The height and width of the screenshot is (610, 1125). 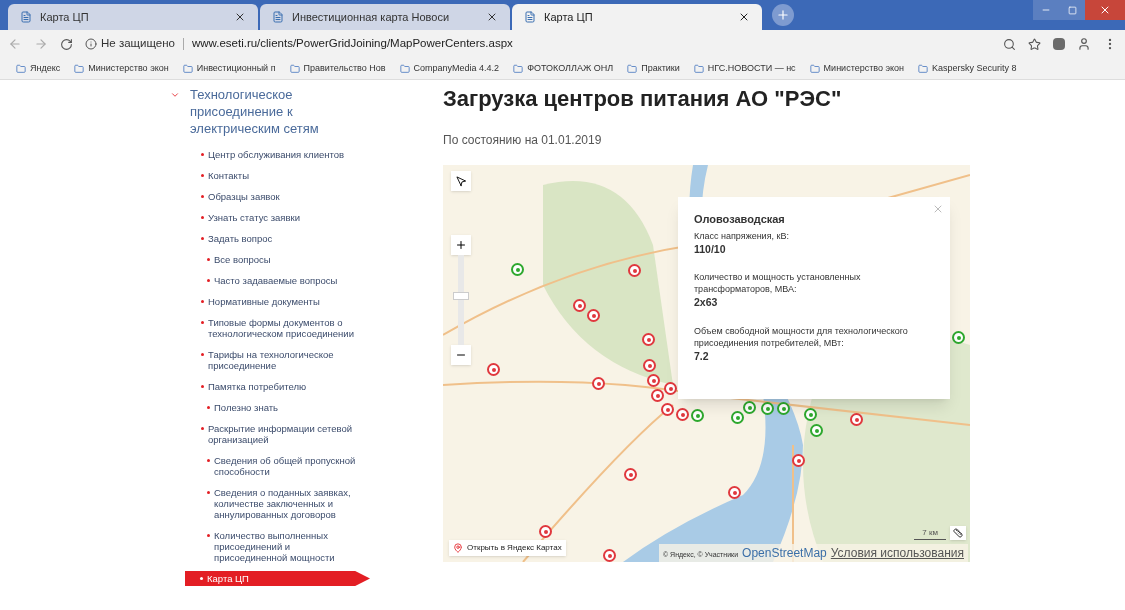 I want to click on sidebar-item: Контакты, so click(x=314, y=175).